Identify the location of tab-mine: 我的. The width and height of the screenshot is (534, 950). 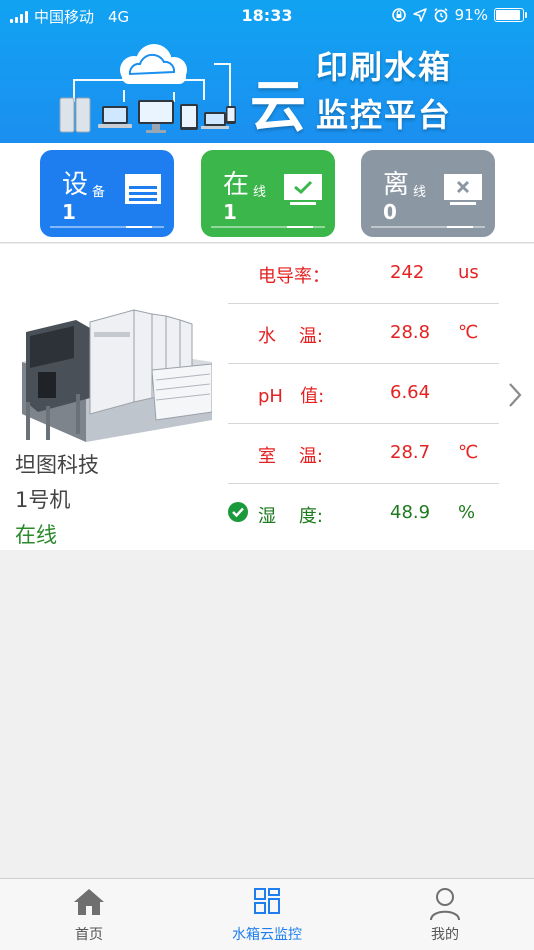
(445, 914).